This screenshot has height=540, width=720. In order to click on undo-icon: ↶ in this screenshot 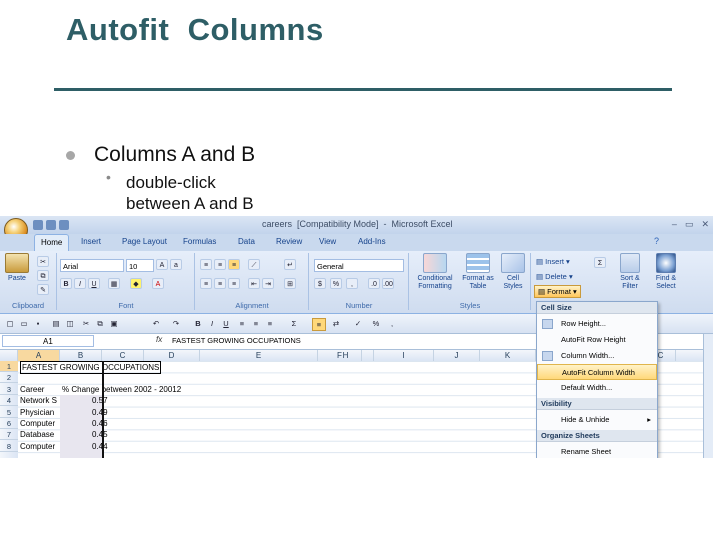, I will do `click(156, 323)`.